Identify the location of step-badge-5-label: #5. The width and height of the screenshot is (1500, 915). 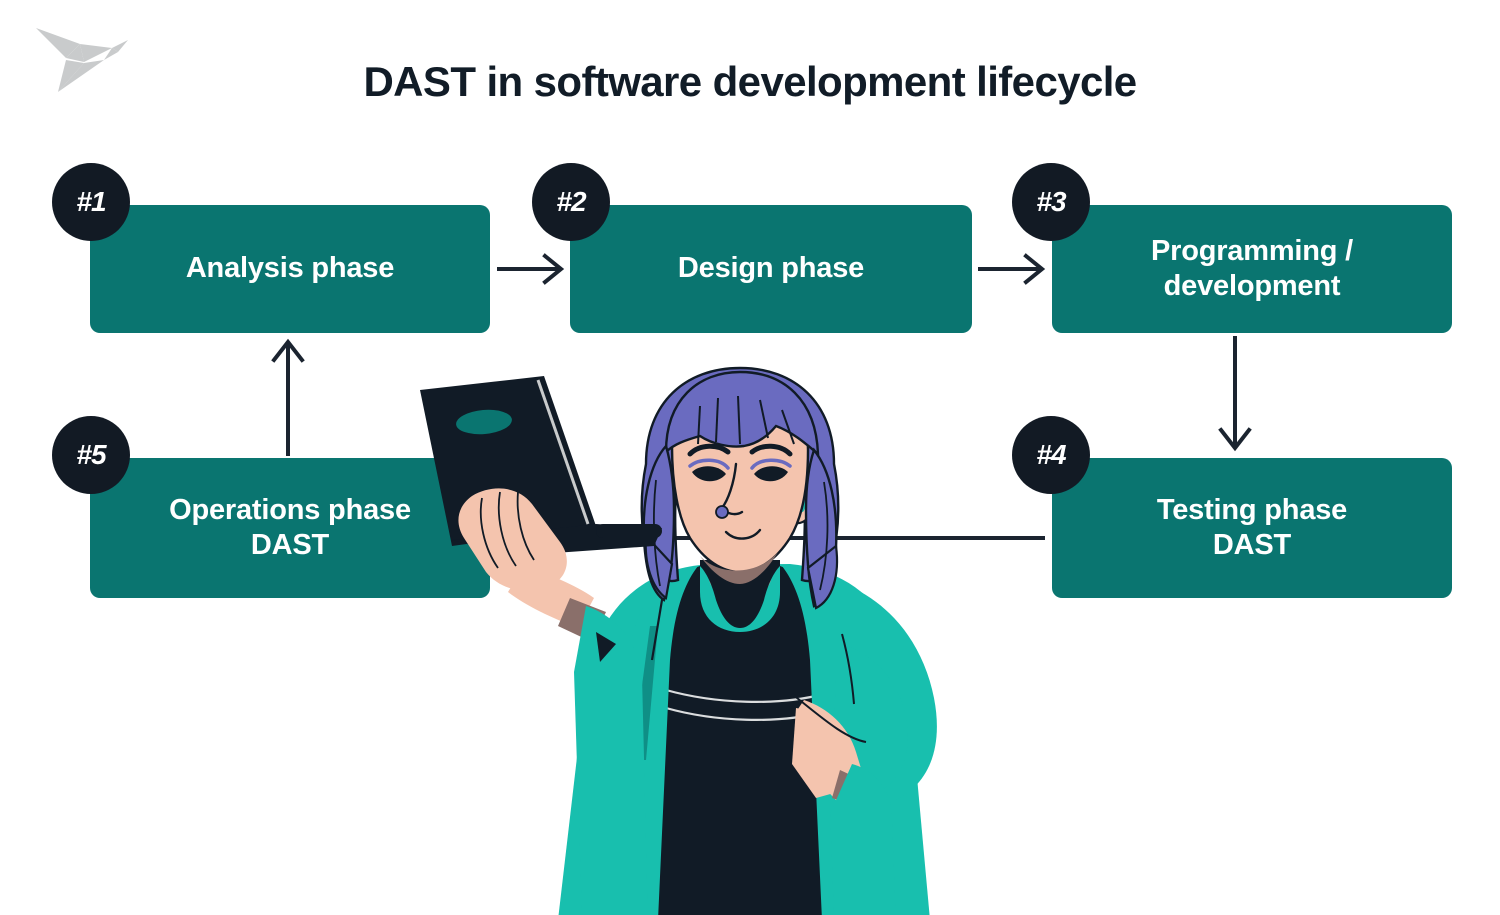
(91, 454).